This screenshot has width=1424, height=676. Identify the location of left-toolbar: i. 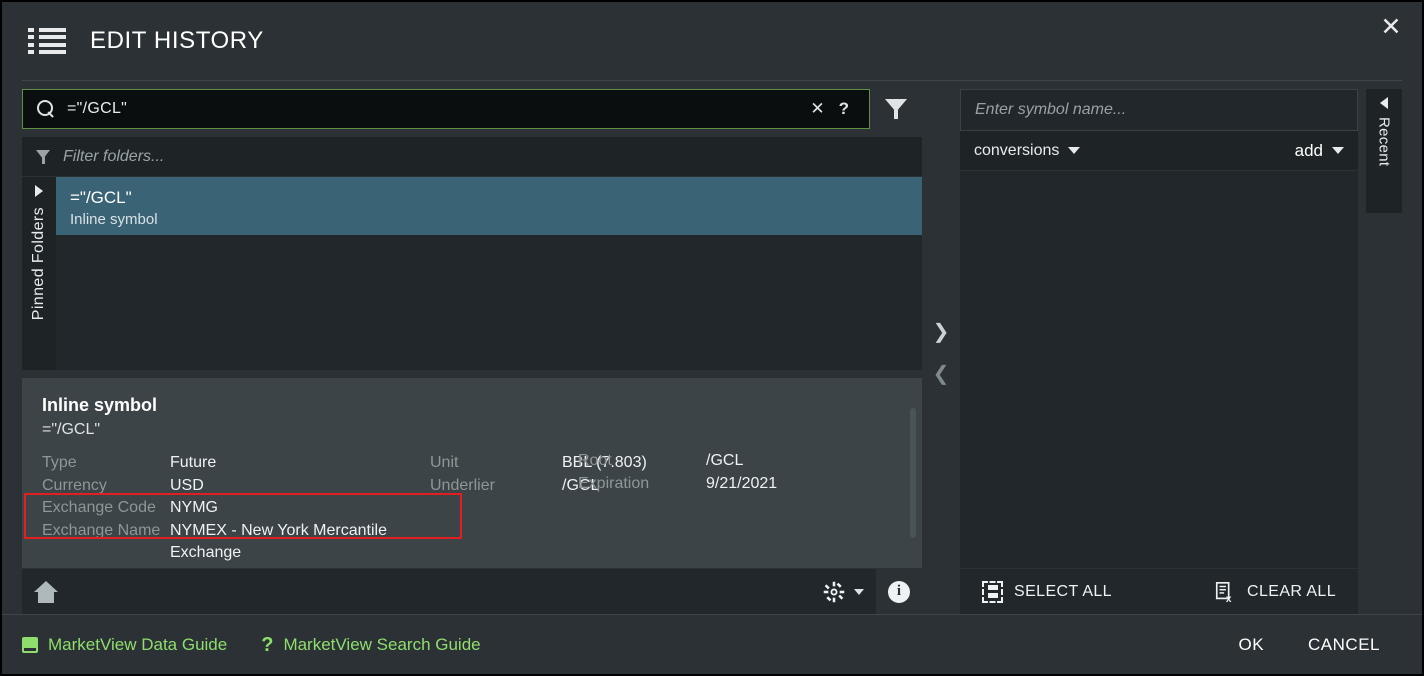
(472, 591).